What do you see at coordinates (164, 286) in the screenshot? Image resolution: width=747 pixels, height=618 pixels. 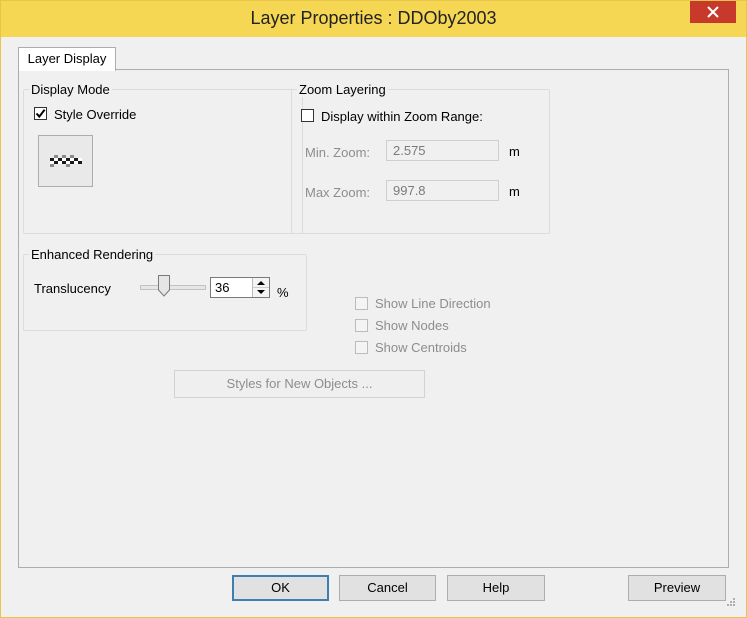 I see `translucency-slider-thumb` at bounding box center [164, 286].